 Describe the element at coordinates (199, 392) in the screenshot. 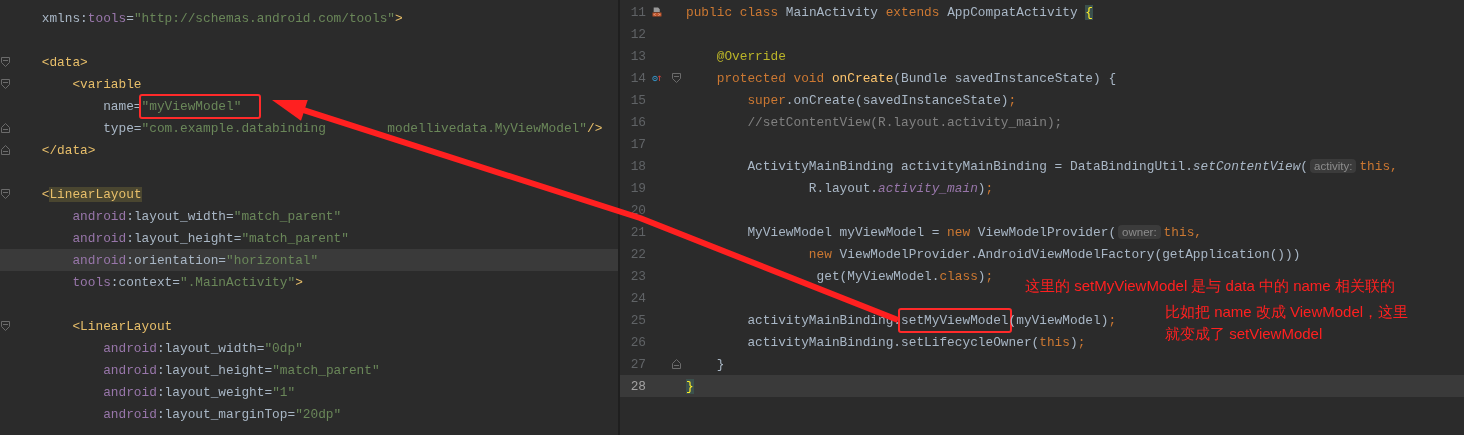

I see `code-line: android:layout_weight="1"` at that location.